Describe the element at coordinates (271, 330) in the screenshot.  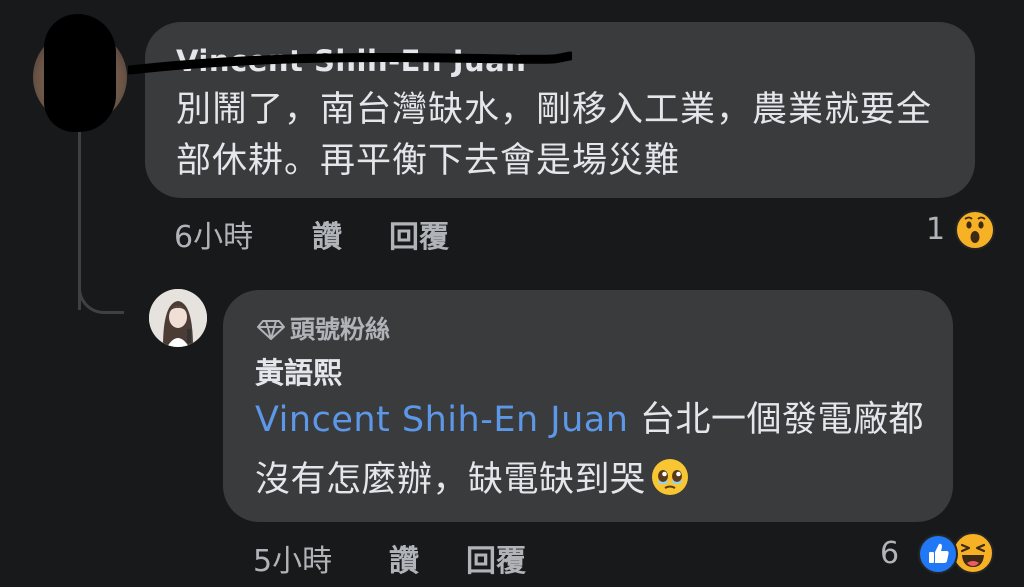
I see `diamond-icon` at that location.